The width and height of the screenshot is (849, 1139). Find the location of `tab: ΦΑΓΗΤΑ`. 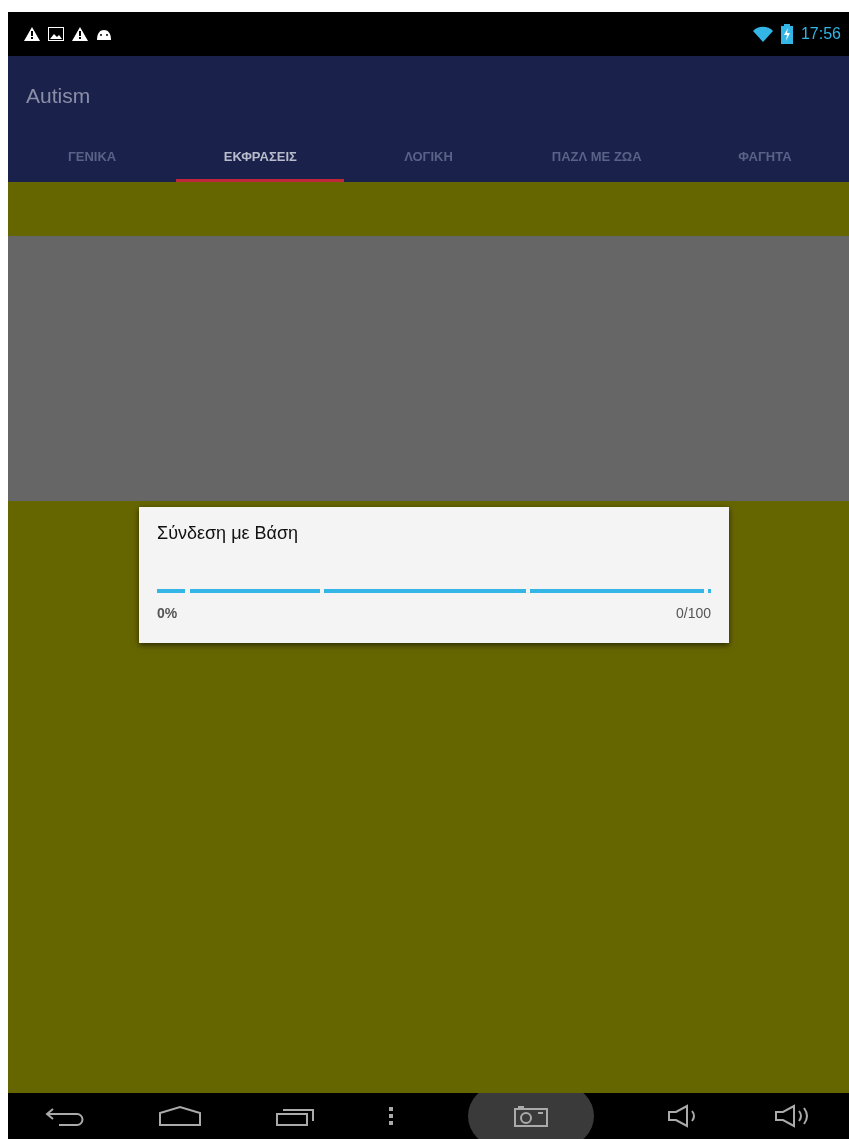

tab: ΦΑΓΗΤΑ is located at coordinates (764, 158).